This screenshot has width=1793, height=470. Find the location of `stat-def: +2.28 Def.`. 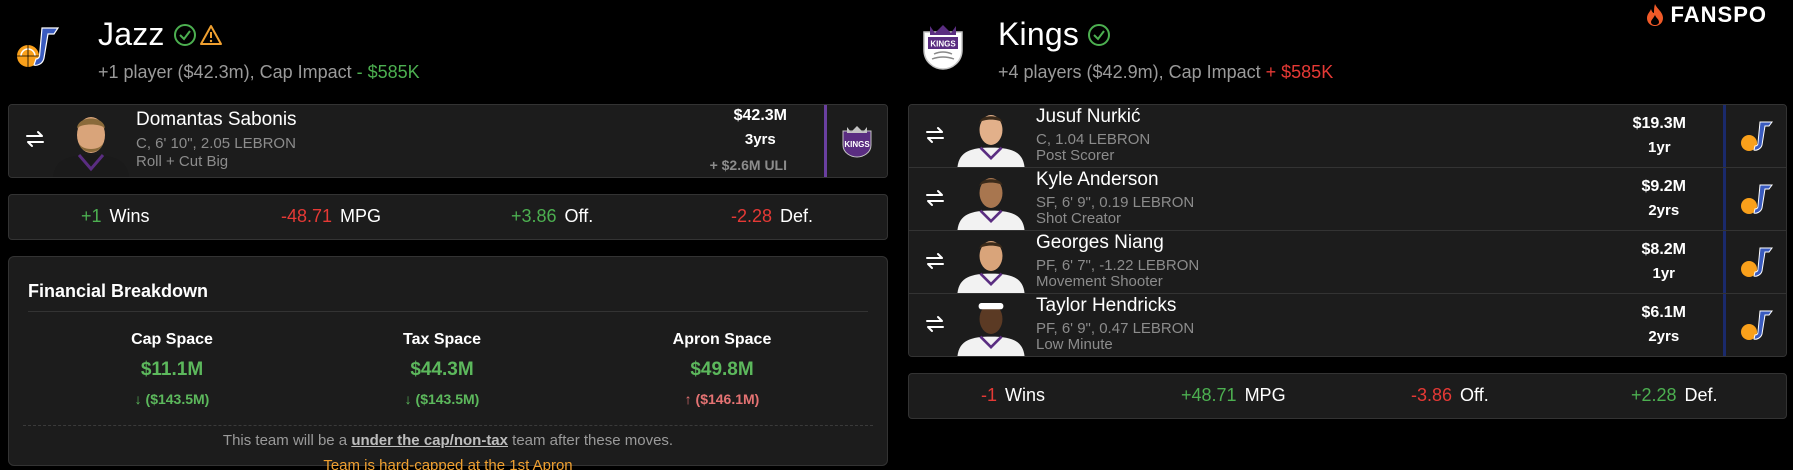

stat-def: +2.28 Def. is located at coordinates (1674, 395).